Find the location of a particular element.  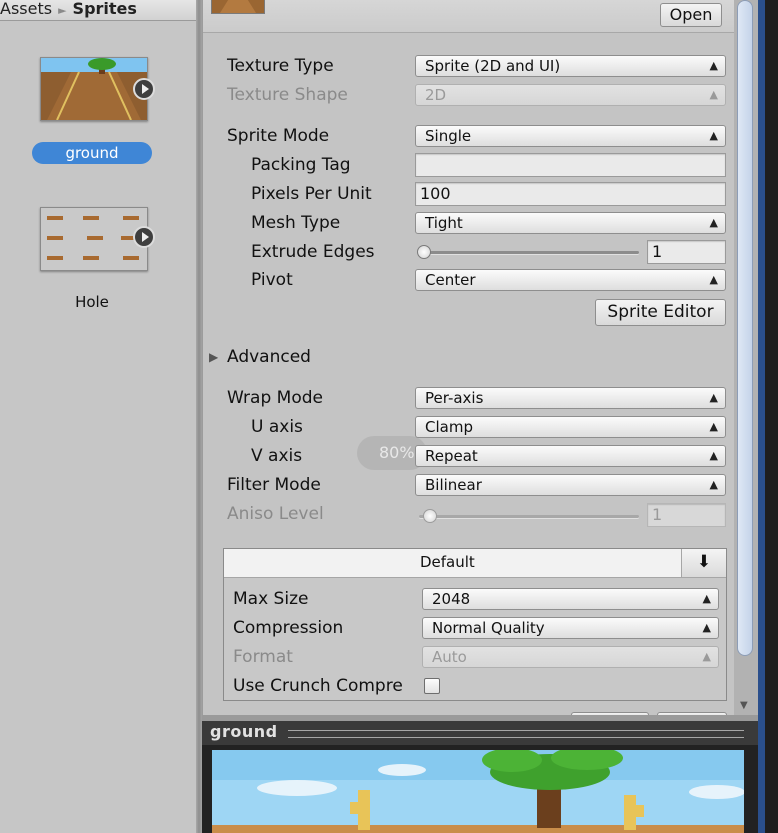

mesh-type-label: Mesh Type is located at coordinates (296, 223).